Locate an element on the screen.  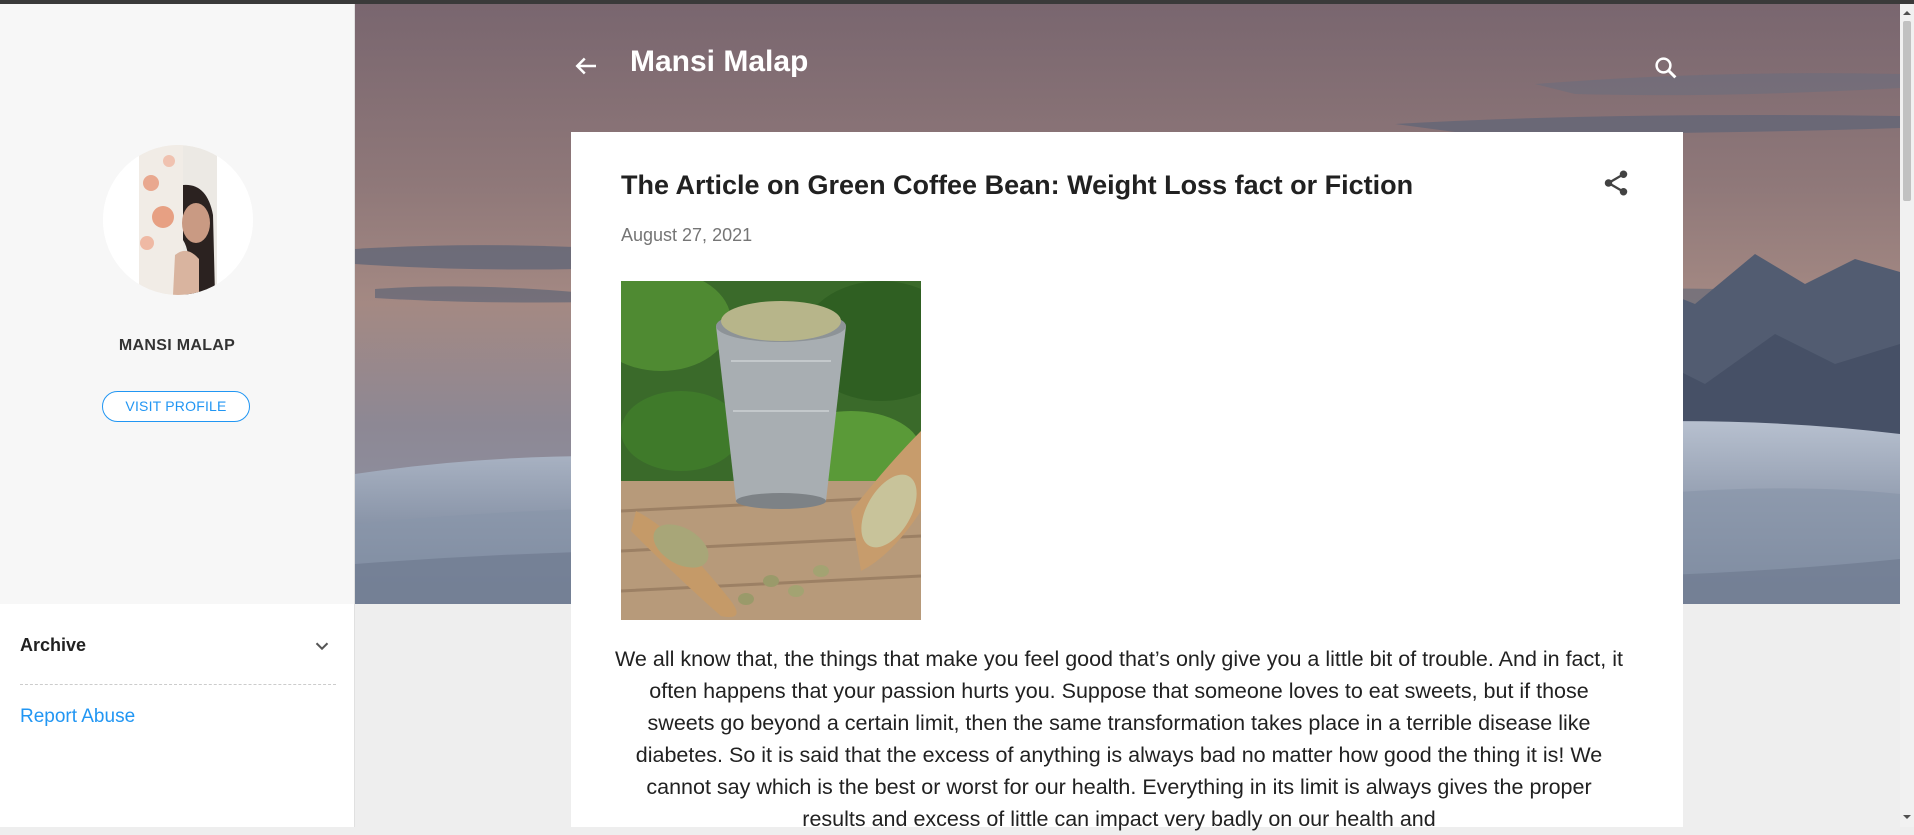
scroll-up-arrow-icon is located at coordinates (1907, 13).